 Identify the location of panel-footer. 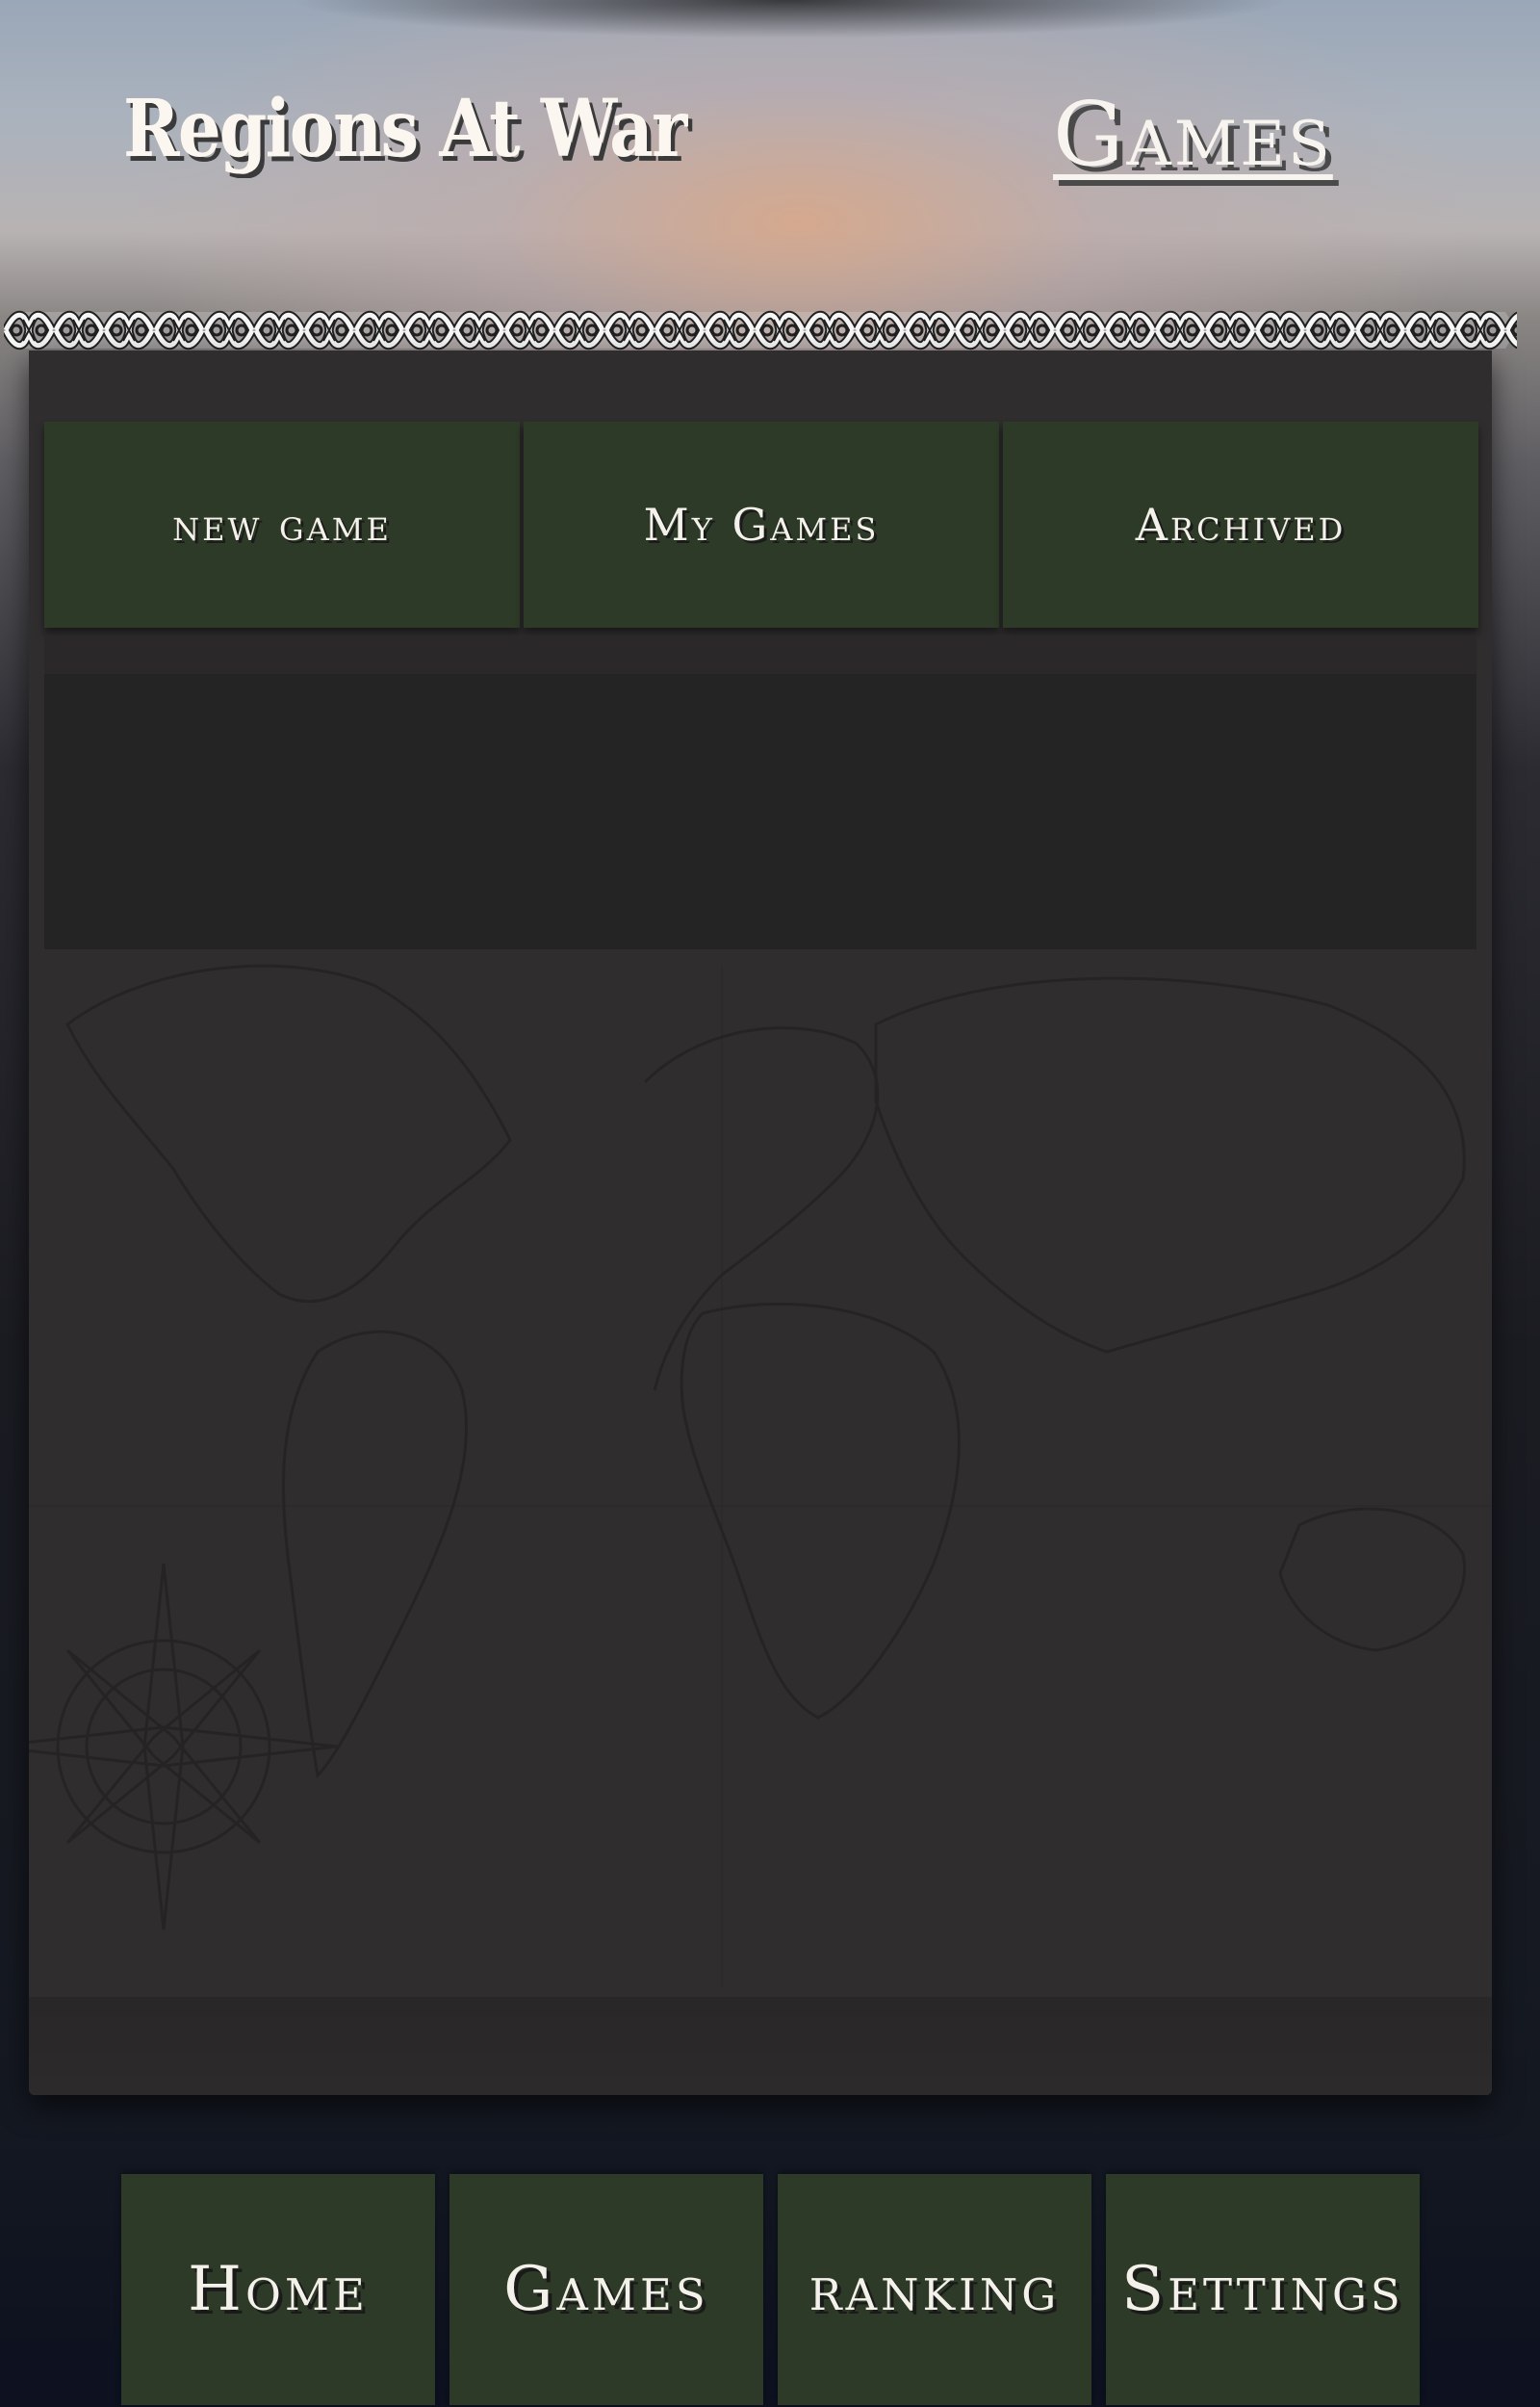
(760, 2046).